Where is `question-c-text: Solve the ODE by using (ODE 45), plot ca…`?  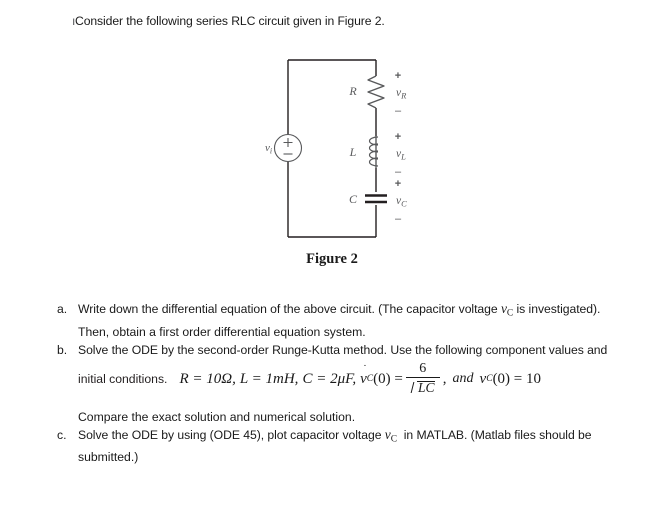
question-c-text: Solve the ODE by using (ODE 45), plot ca… is located at coordinates (335, 437).